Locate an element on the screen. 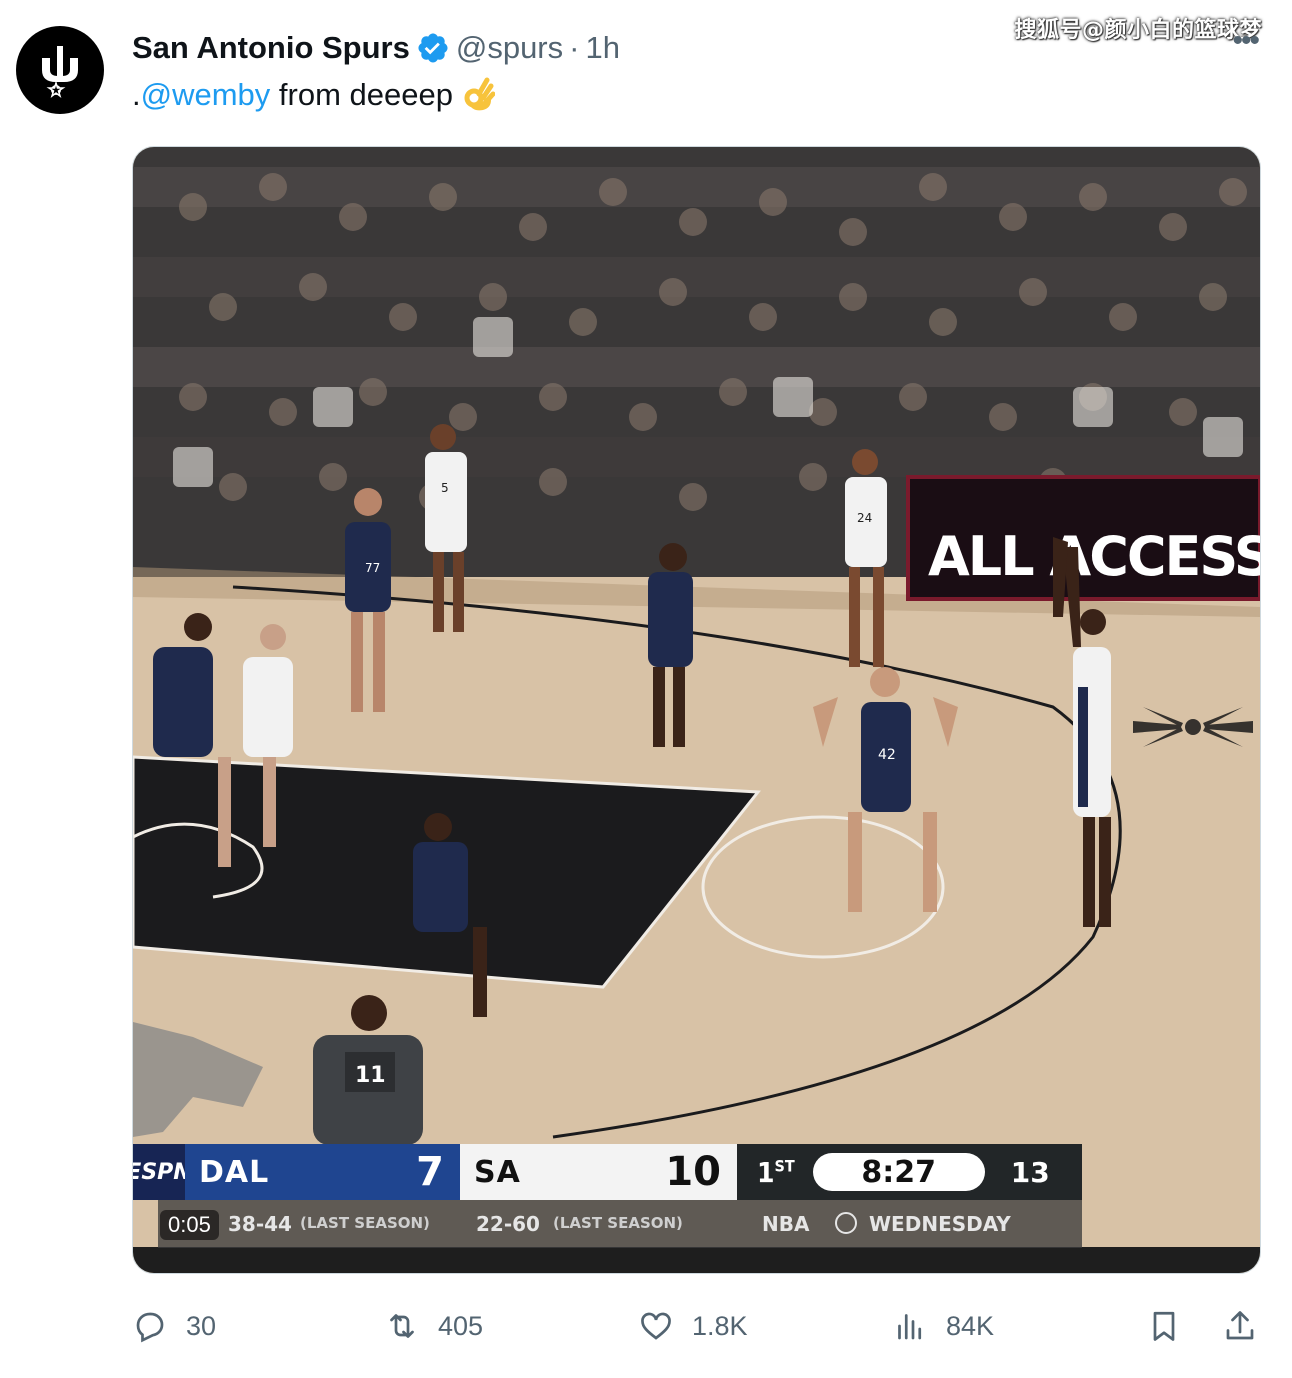  tweet-text: . @wemby from deeeep is located at coordinates (313, 95).